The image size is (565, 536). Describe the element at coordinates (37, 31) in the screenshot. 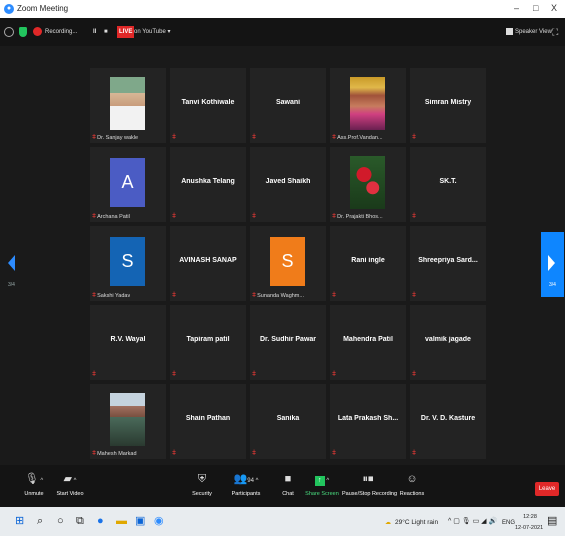

I see `recording-icon` at that location.